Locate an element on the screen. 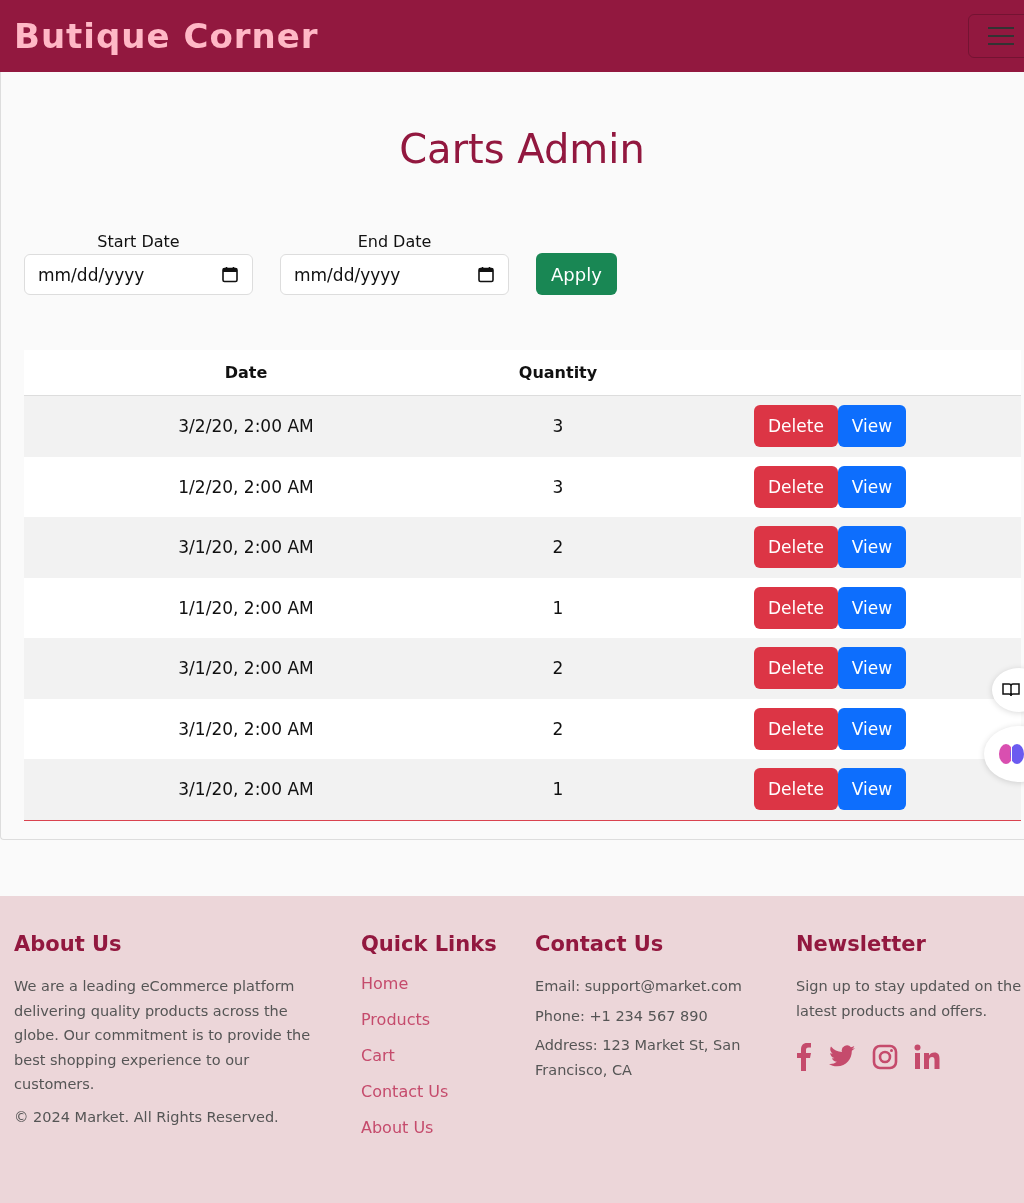  contact-text: Email: support@market.com is located at coordinates (638, 986).